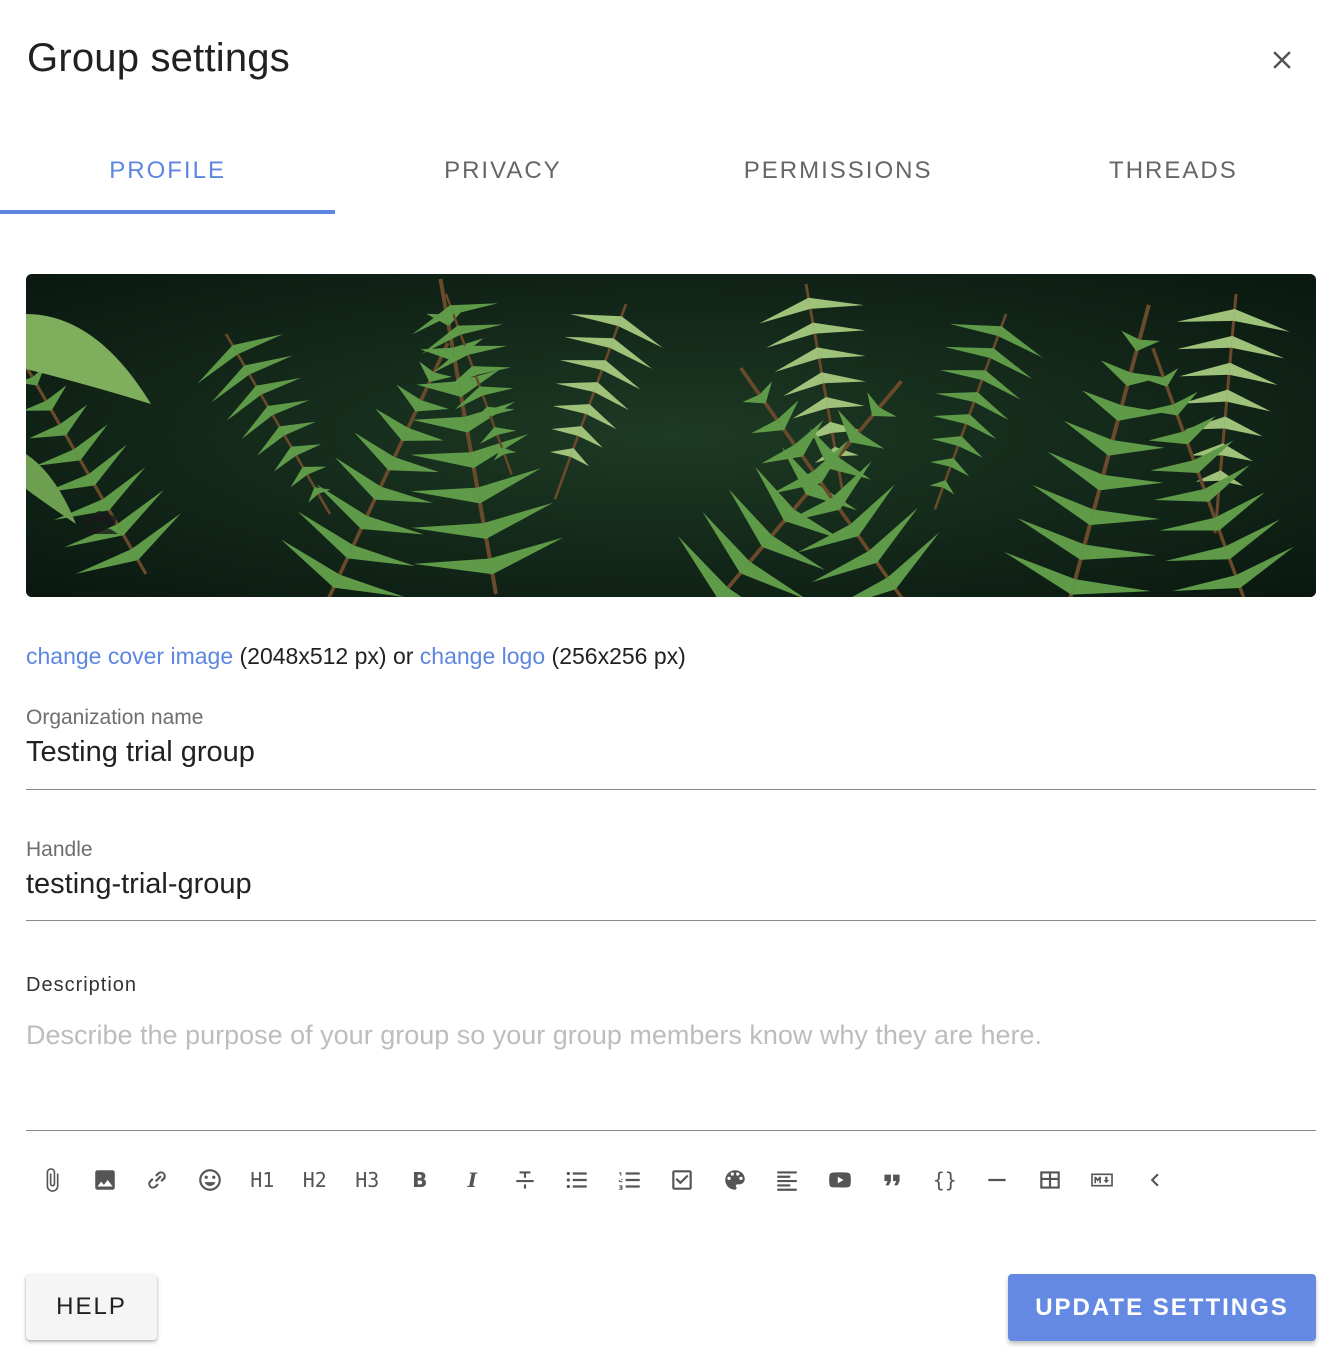 Image resolution: width=1341 pixels, height=1353 pixels. I want to click on handle-field: Handle, so click(671, 879).